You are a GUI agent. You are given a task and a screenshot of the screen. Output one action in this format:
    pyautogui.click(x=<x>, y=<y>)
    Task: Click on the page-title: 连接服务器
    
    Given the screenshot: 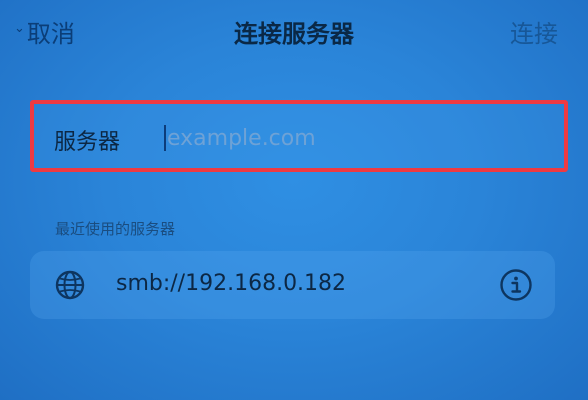 What is the action you would take?
    pyautogui.click(x=294, y=34)
    